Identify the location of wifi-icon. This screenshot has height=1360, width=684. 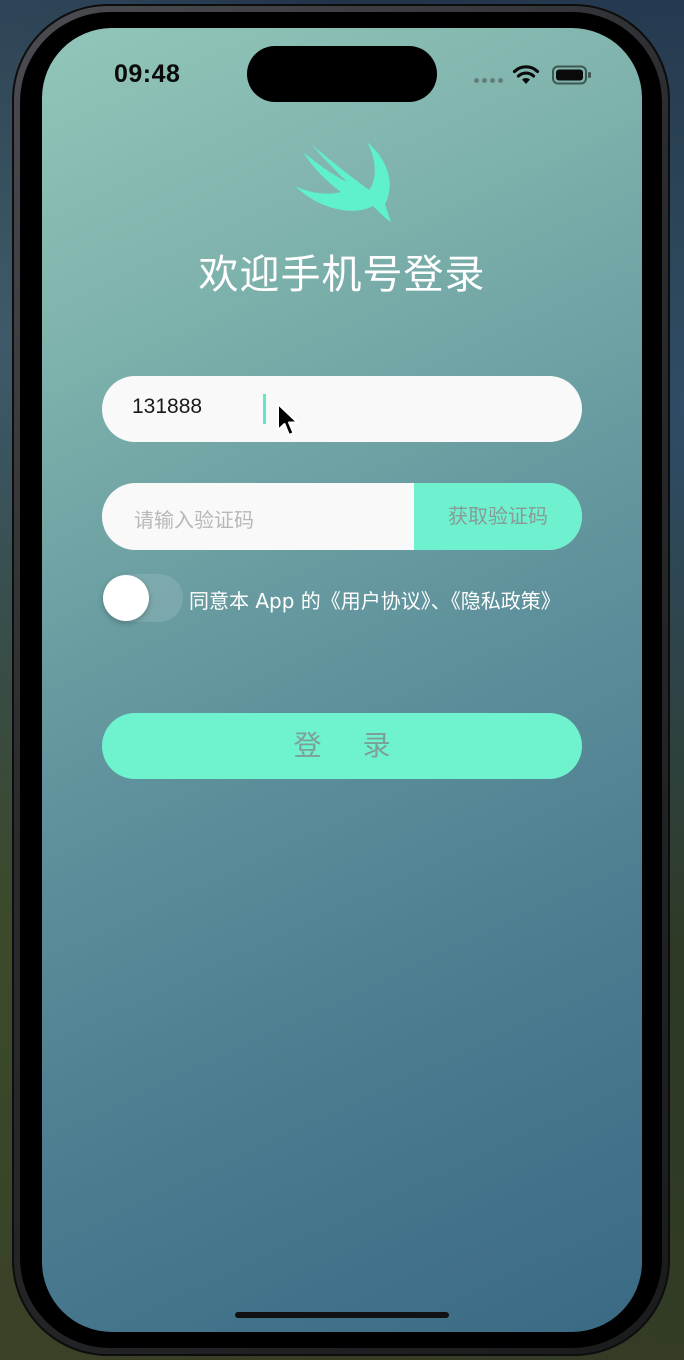
(526, 74).